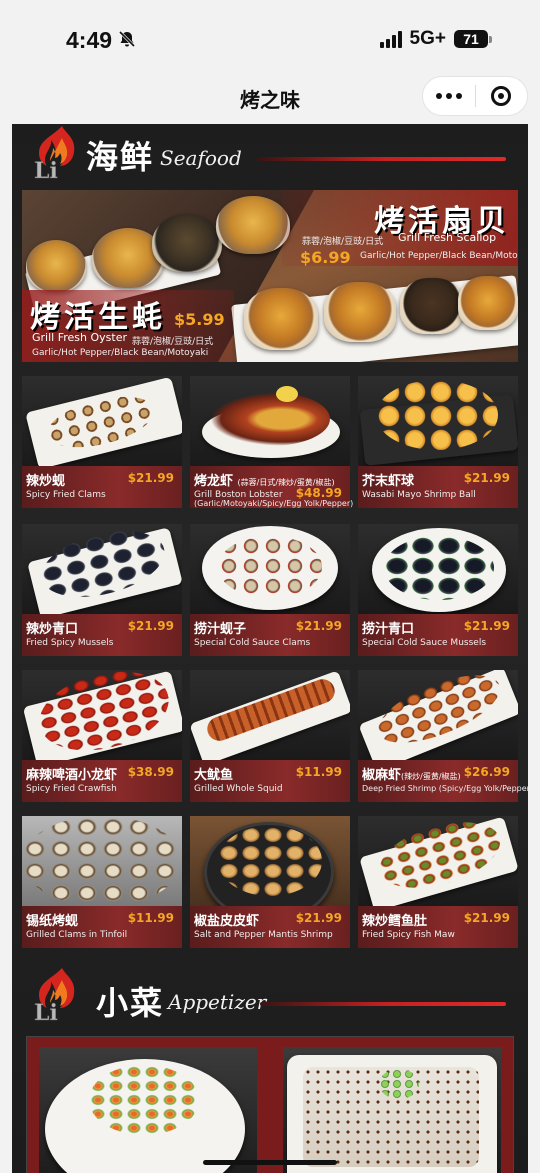  What do you see at coordinates (214, 775) in the screenshot?
I see `dish-name-cn: 大鱿鱼` at bounding box center [214, 775].